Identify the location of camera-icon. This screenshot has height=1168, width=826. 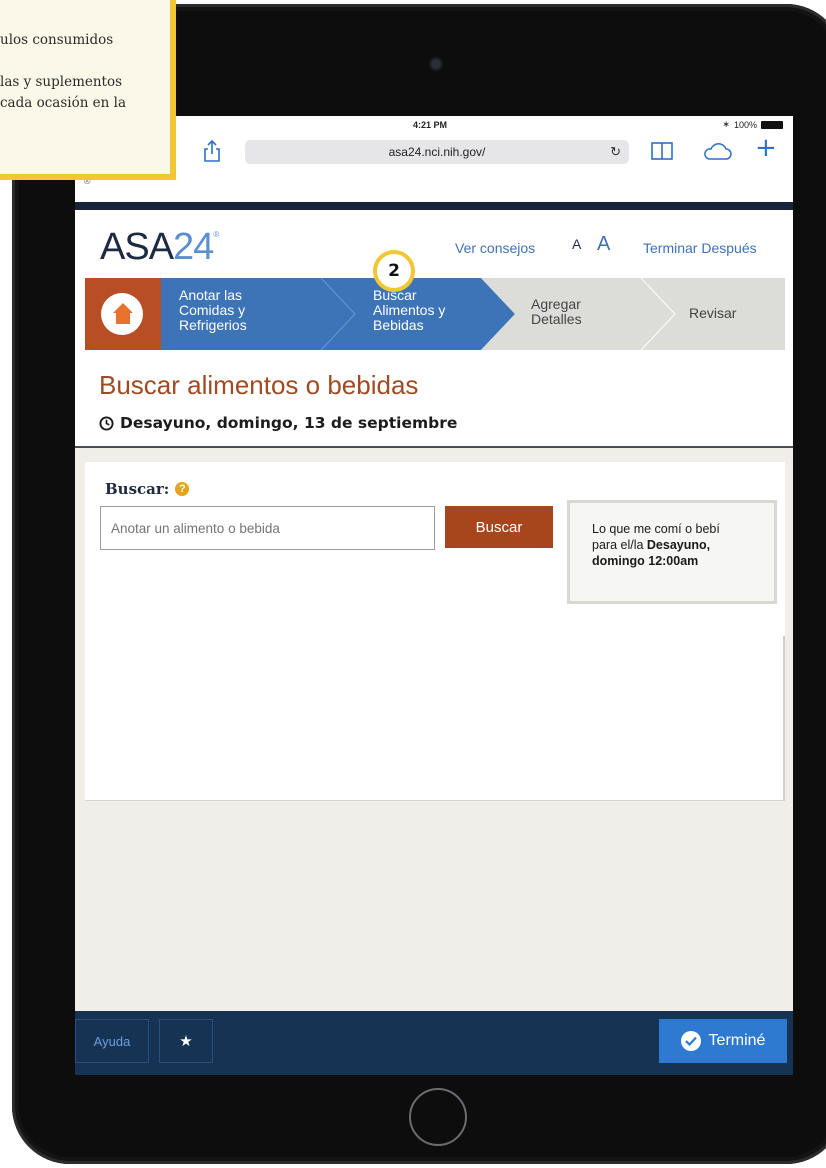
(436, 64).